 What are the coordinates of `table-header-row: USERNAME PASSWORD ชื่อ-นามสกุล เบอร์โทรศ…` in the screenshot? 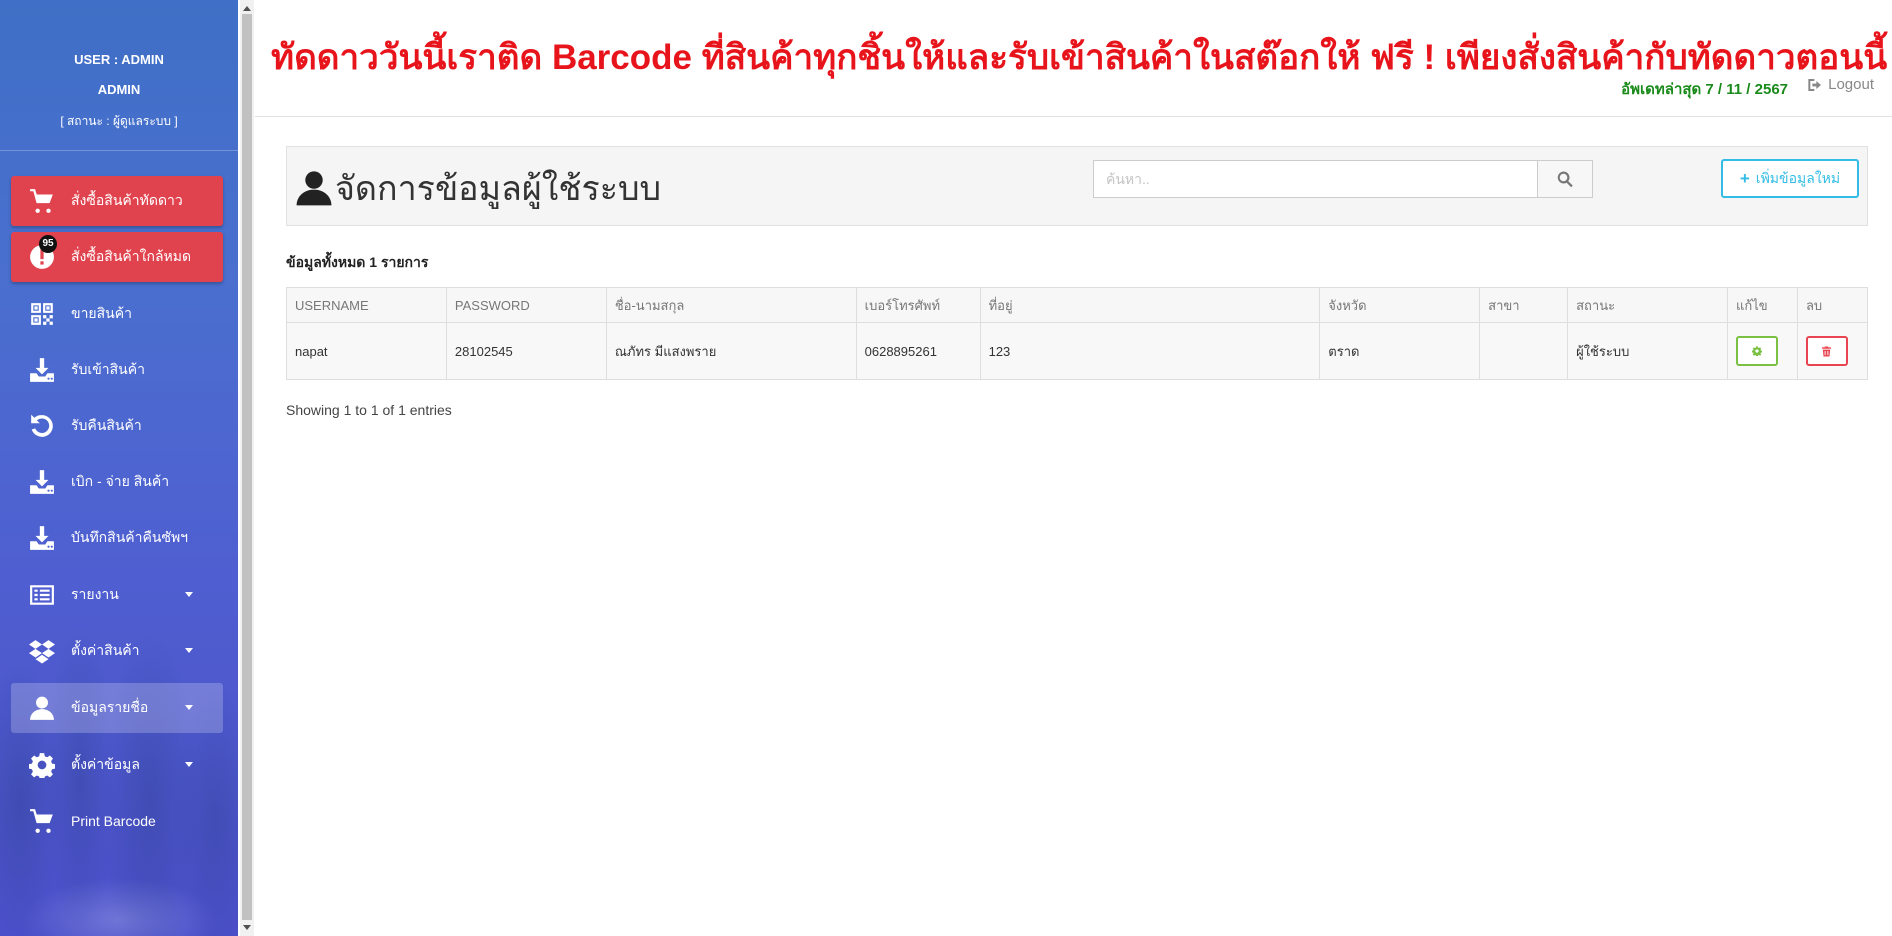 It's located at (1077, 305).